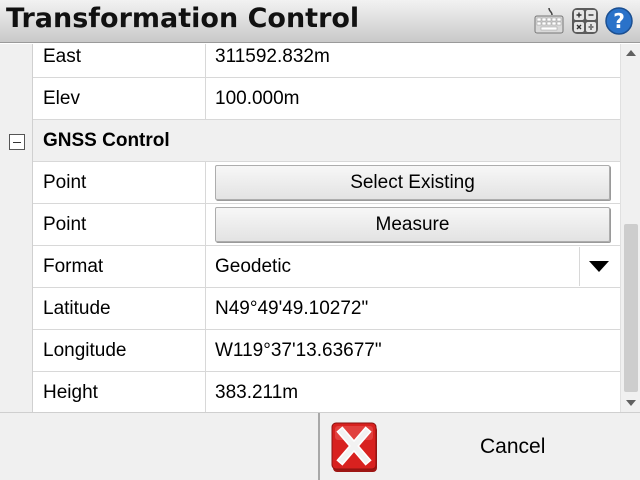 This screenshot has width=640, height=480. I want to click on chevron-down-icon, so click(599, 266).